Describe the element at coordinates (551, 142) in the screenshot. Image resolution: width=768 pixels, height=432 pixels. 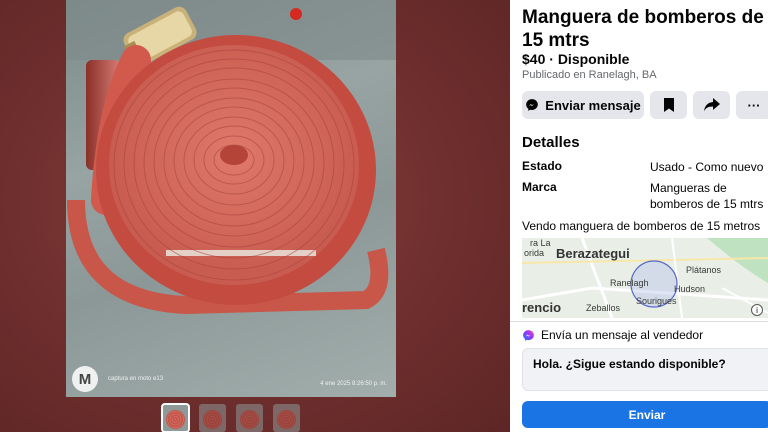
I see `details-heading: Detalles` at that location.